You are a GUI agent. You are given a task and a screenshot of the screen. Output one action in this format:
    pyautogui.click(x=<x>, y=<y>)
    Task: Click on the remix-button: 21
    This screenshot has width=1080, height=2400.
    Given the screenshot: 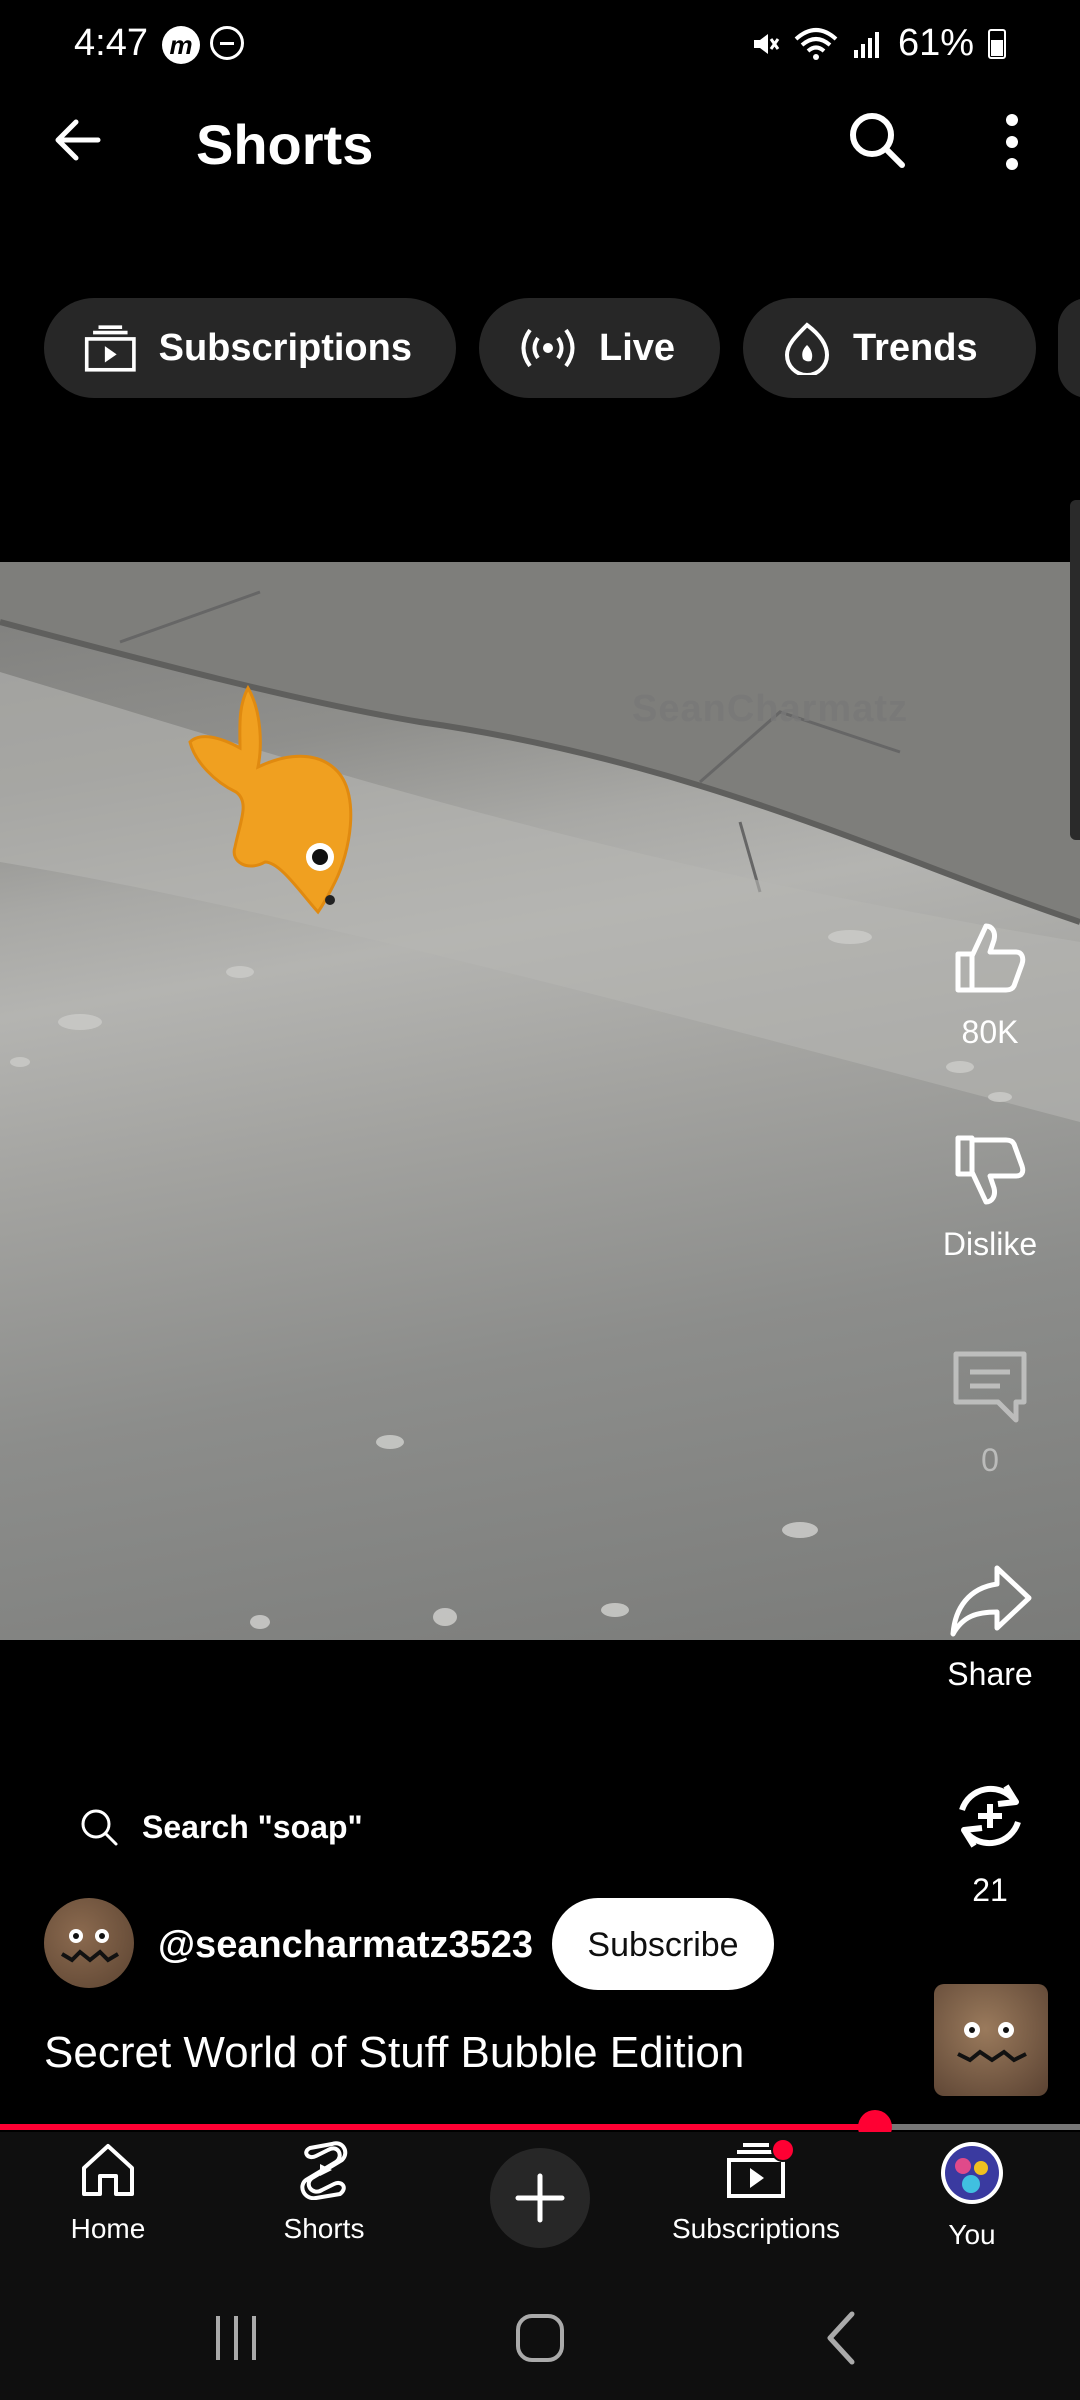 What is the action you would take?
    pyautogui.click(x=990, y=1842)
    